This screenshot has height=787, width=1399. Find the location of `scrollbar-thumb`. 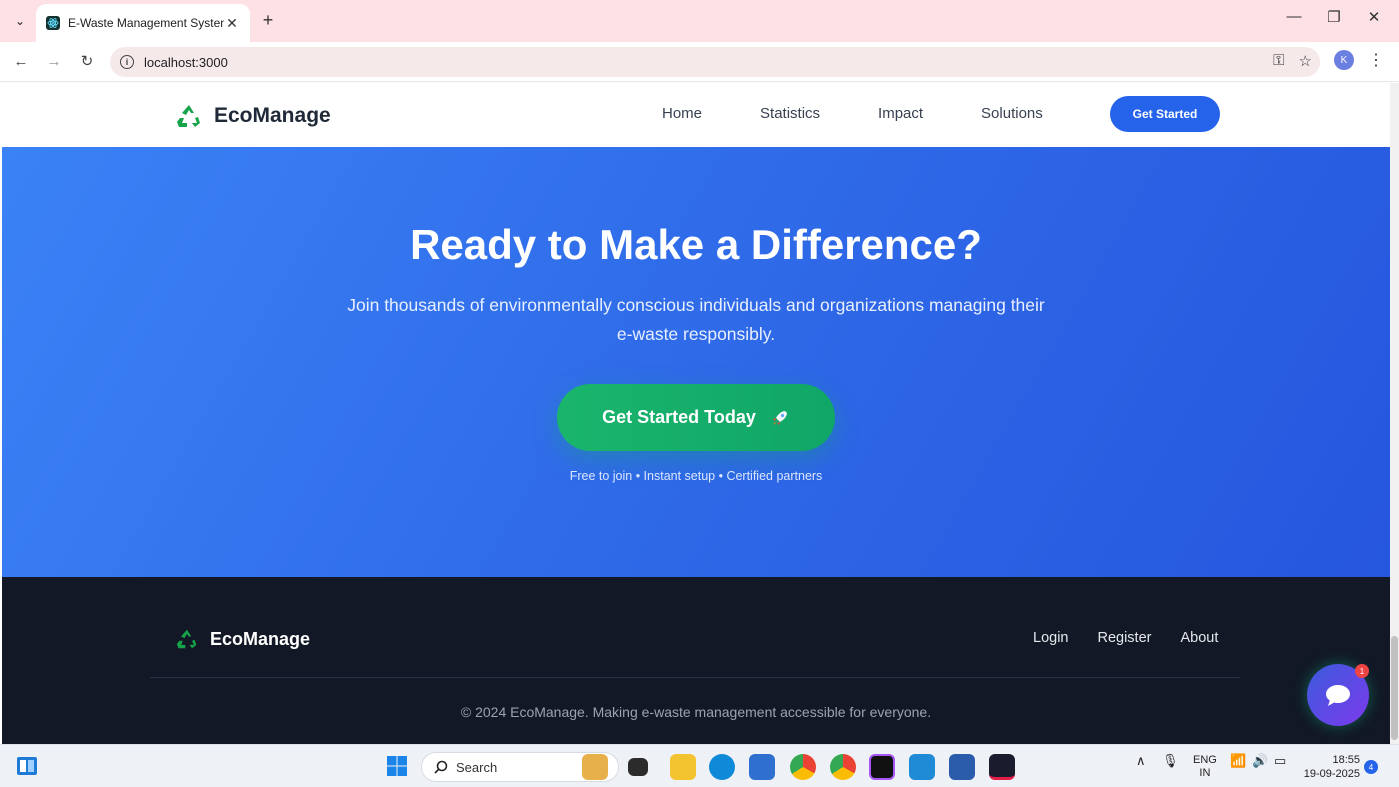

scrollbar-thumb is located at coordinates (1394, 688).